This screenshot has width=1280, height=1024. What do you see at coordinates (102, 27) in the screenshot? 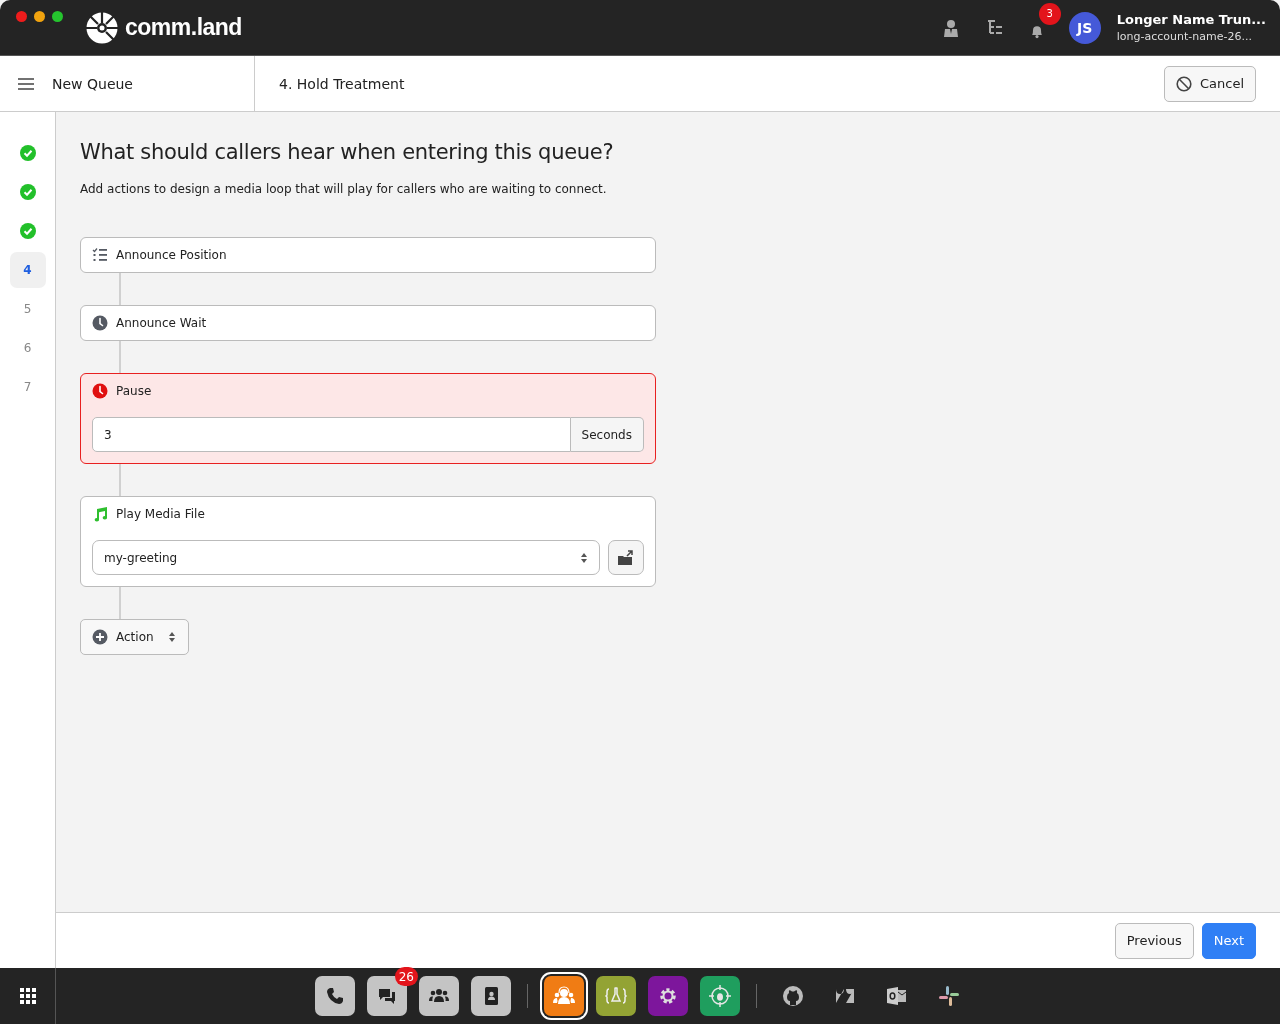
I see `logo-icon` at bounding box center [102, 27].